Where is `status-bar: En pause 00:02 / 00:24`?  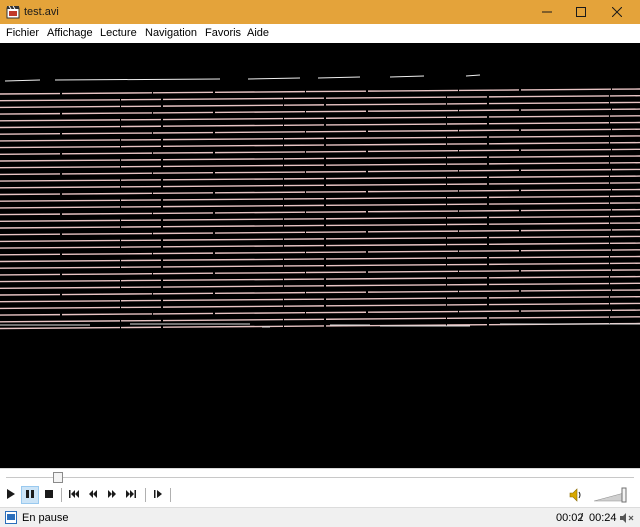
status-bar: En pause 00:02 / 00:24 is located at coordinates (320, 517).